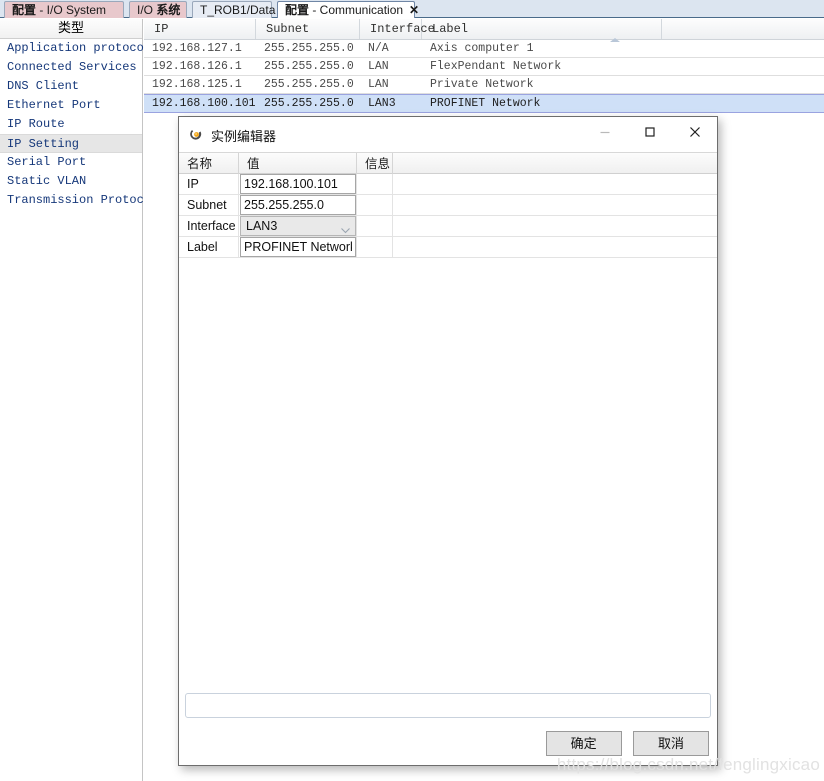 The height and width of the screenshot is (781, 824). Describe the element at coordinates (79, 200) in the screenshot. I see `sidebar-item-transmission-protocol: Transmission Protocol` at that location.